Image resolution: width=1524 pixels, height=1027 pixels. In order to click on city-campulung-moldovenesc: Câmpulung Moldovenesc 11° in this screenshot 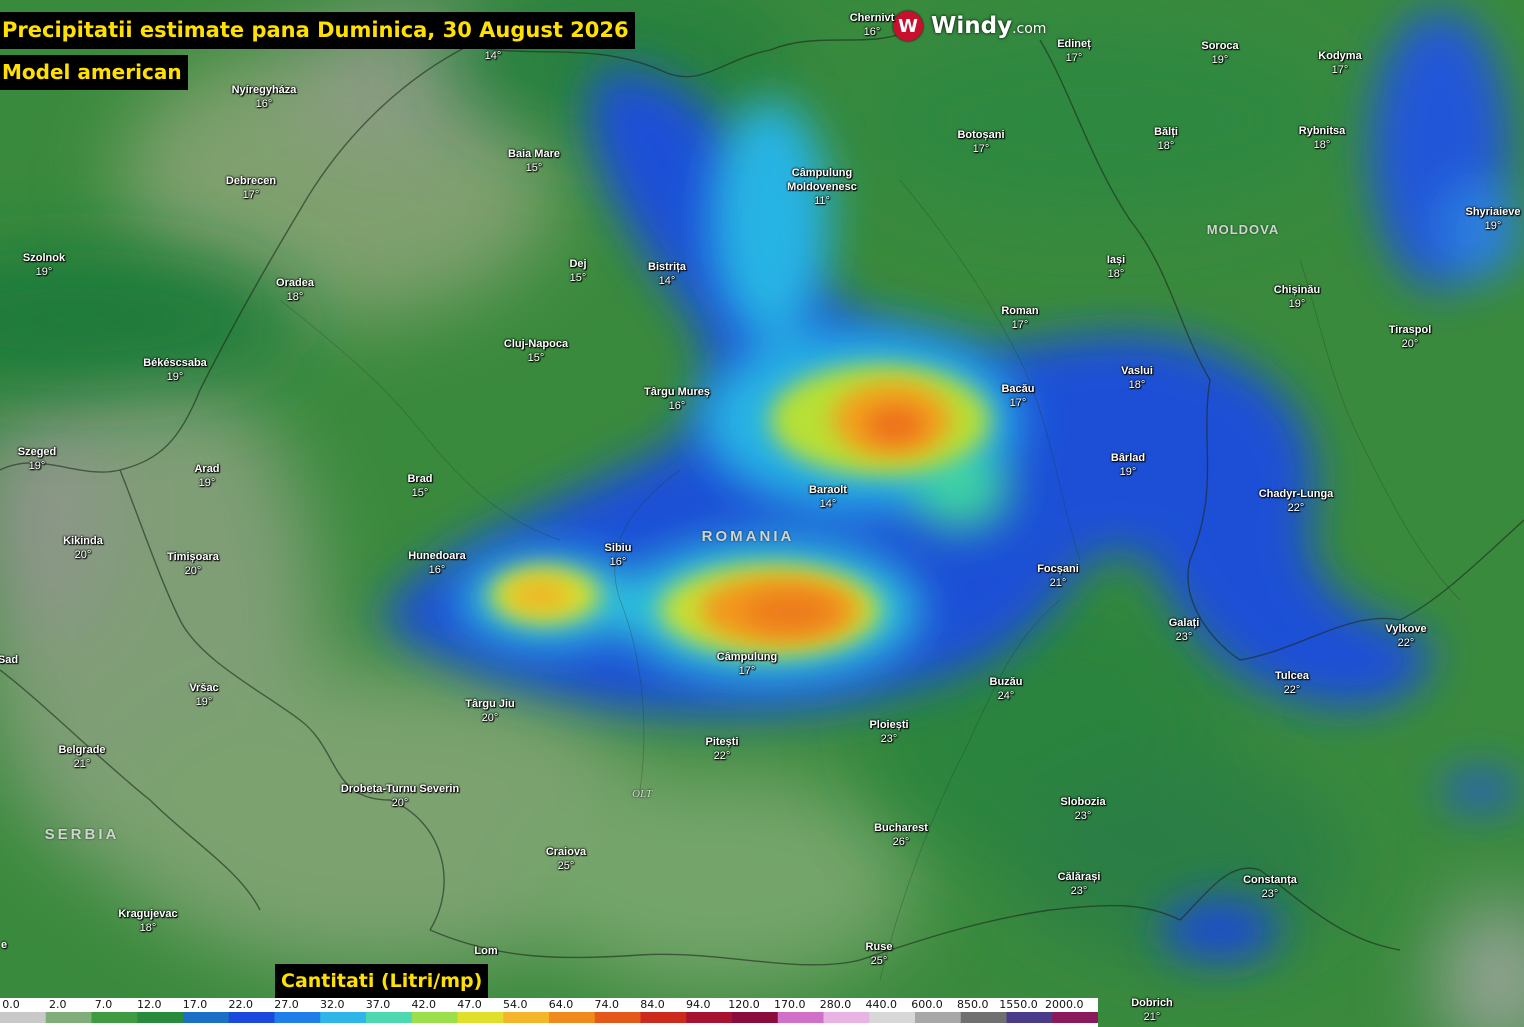, I will do `click(822, 187)`.